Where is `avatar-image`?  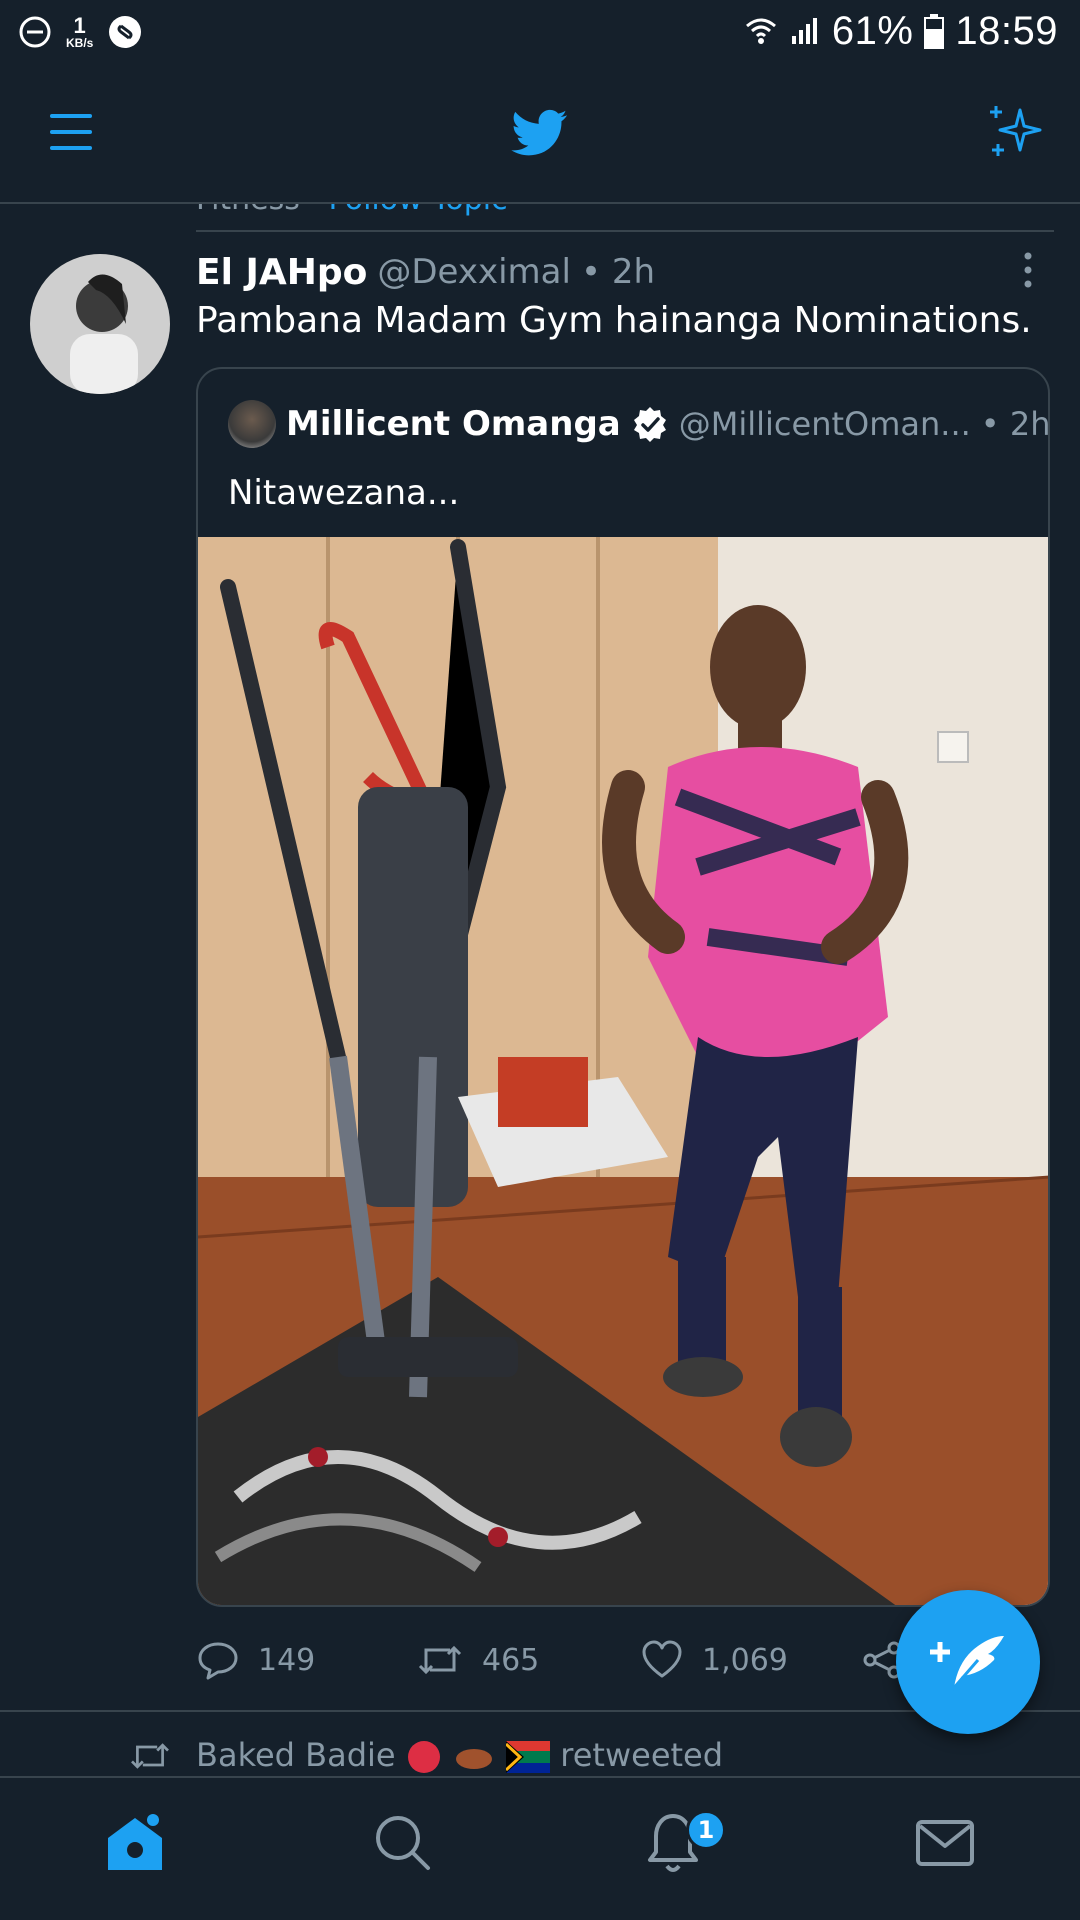 avatar-image is located at coordinates (100, 324).